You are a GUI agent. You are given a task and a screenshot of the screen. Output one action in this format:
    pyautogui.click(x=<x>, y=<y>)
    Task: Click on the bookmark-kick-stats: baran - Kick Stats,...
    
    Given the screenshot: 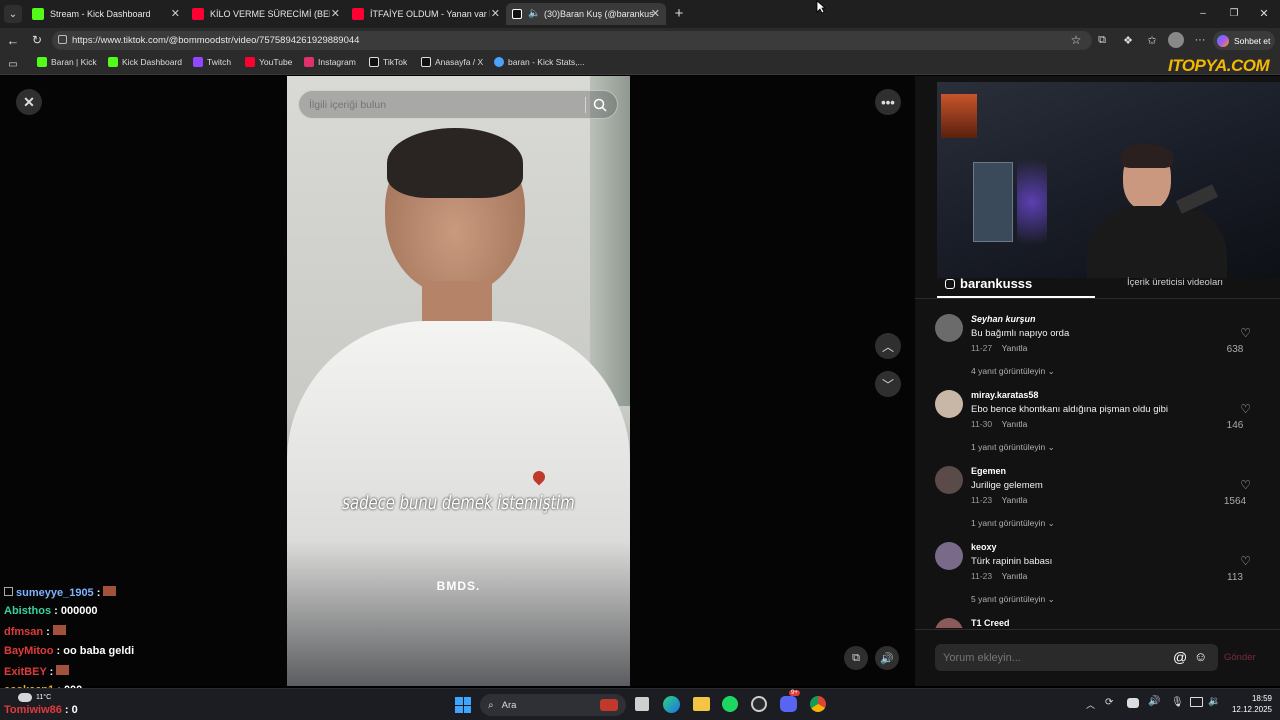 What is the action you would take?
    pyautogui.click(x=539, y=62)
    